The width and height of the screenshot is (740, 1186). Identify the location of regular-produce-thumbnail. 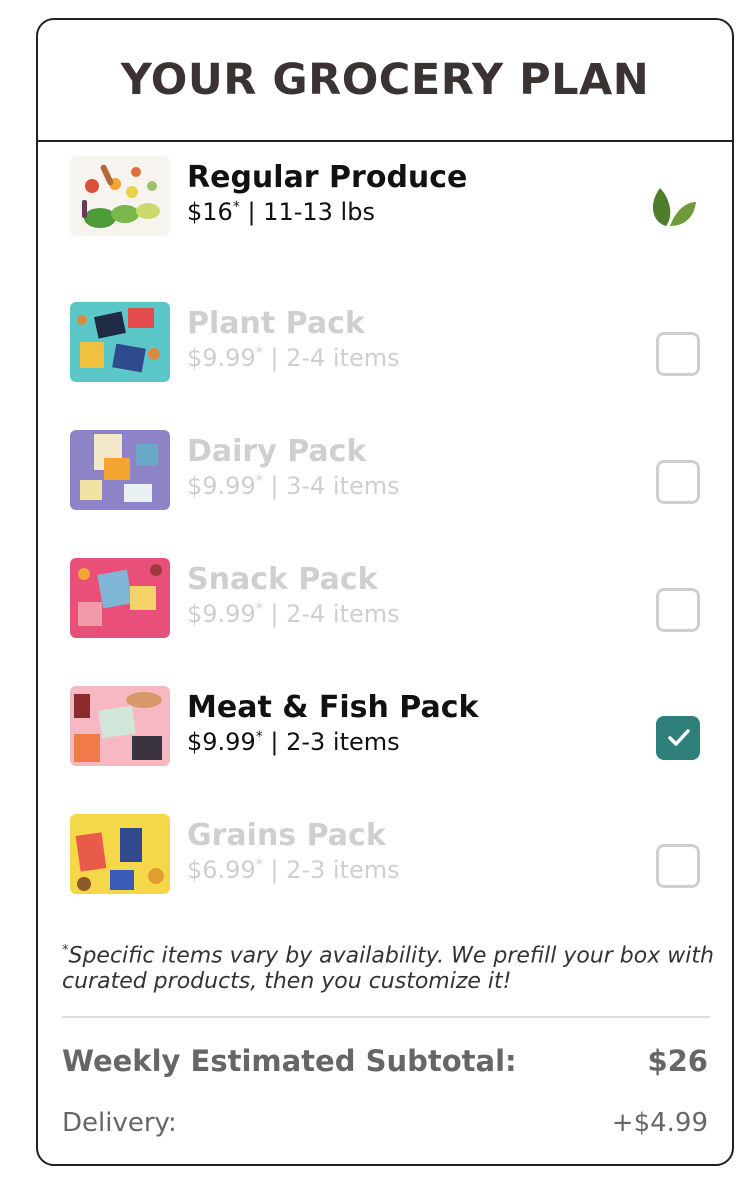
(120, 196).